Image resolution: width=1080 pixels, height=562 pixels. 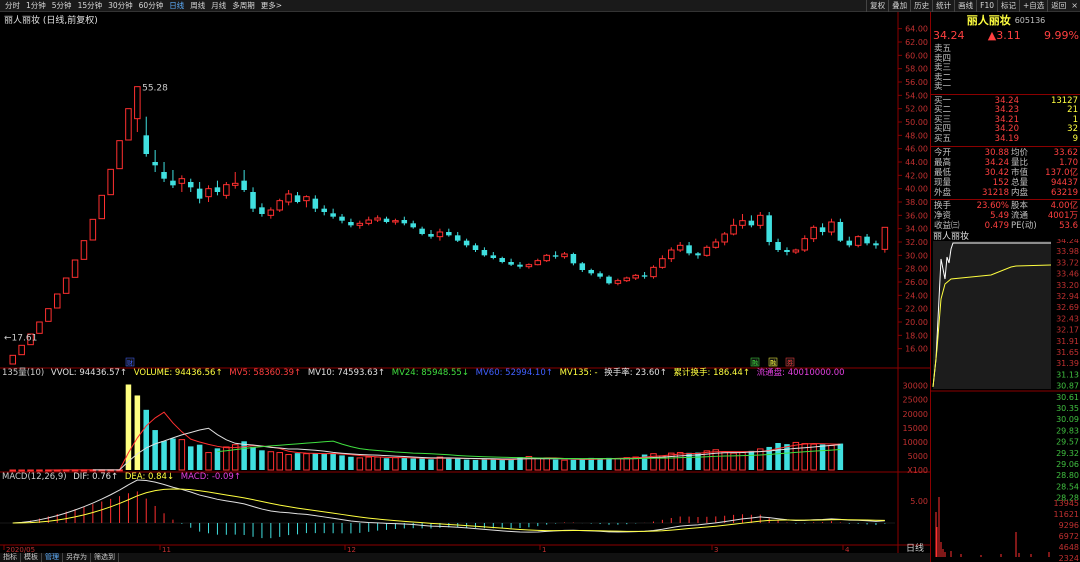 What do you see at coordinates (996, 153) in the screenshot?
I see `stat-value: 30.88` at bounding box center [996, 153].